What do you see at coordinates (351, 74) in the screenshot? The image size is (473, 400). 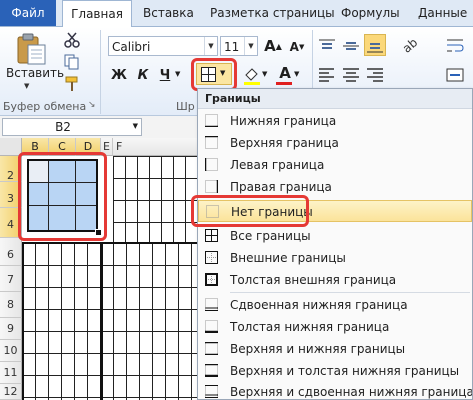 I see `align-center-icon` at bounding box center [351, 74].